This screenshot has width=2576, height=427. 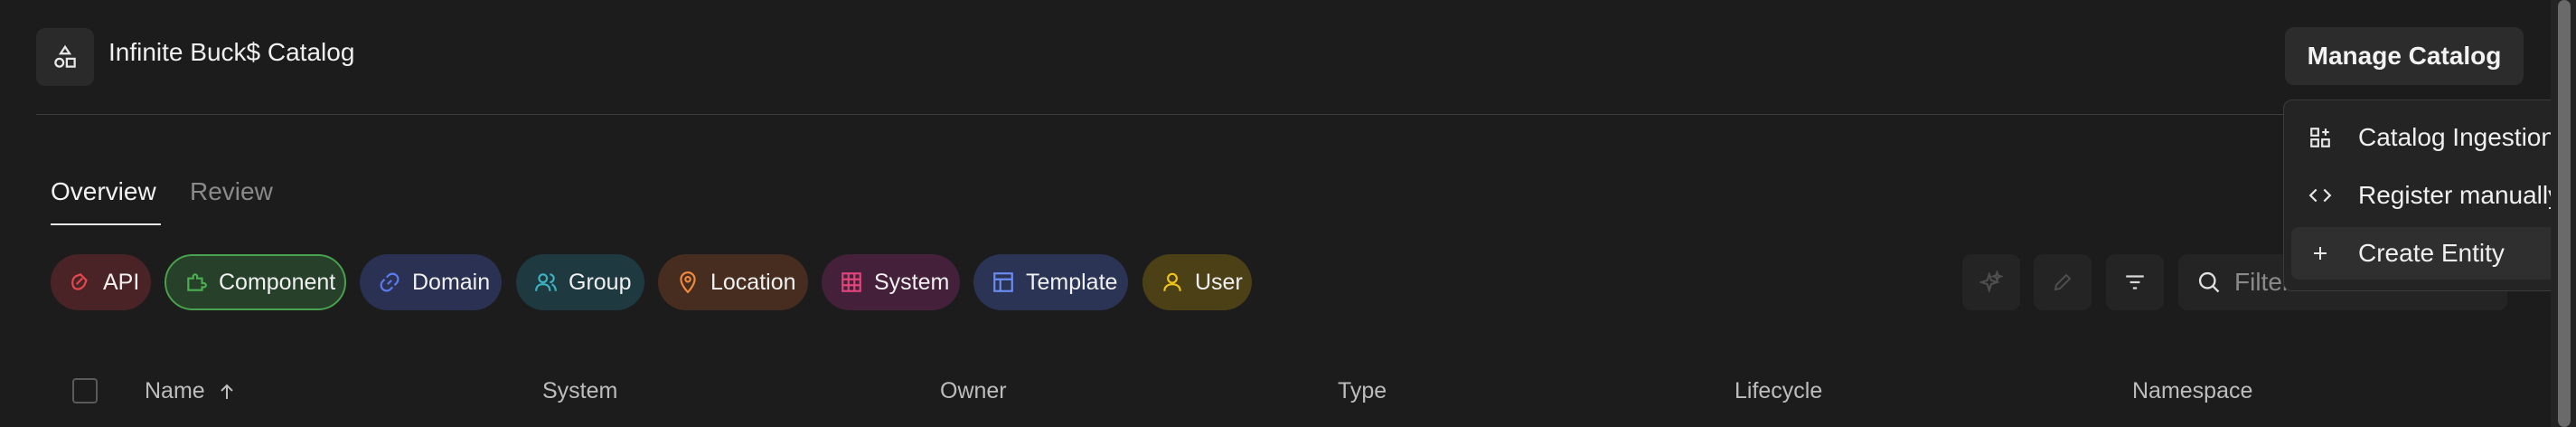 I want to click on plus-icon, so click(x=2320, y=253).